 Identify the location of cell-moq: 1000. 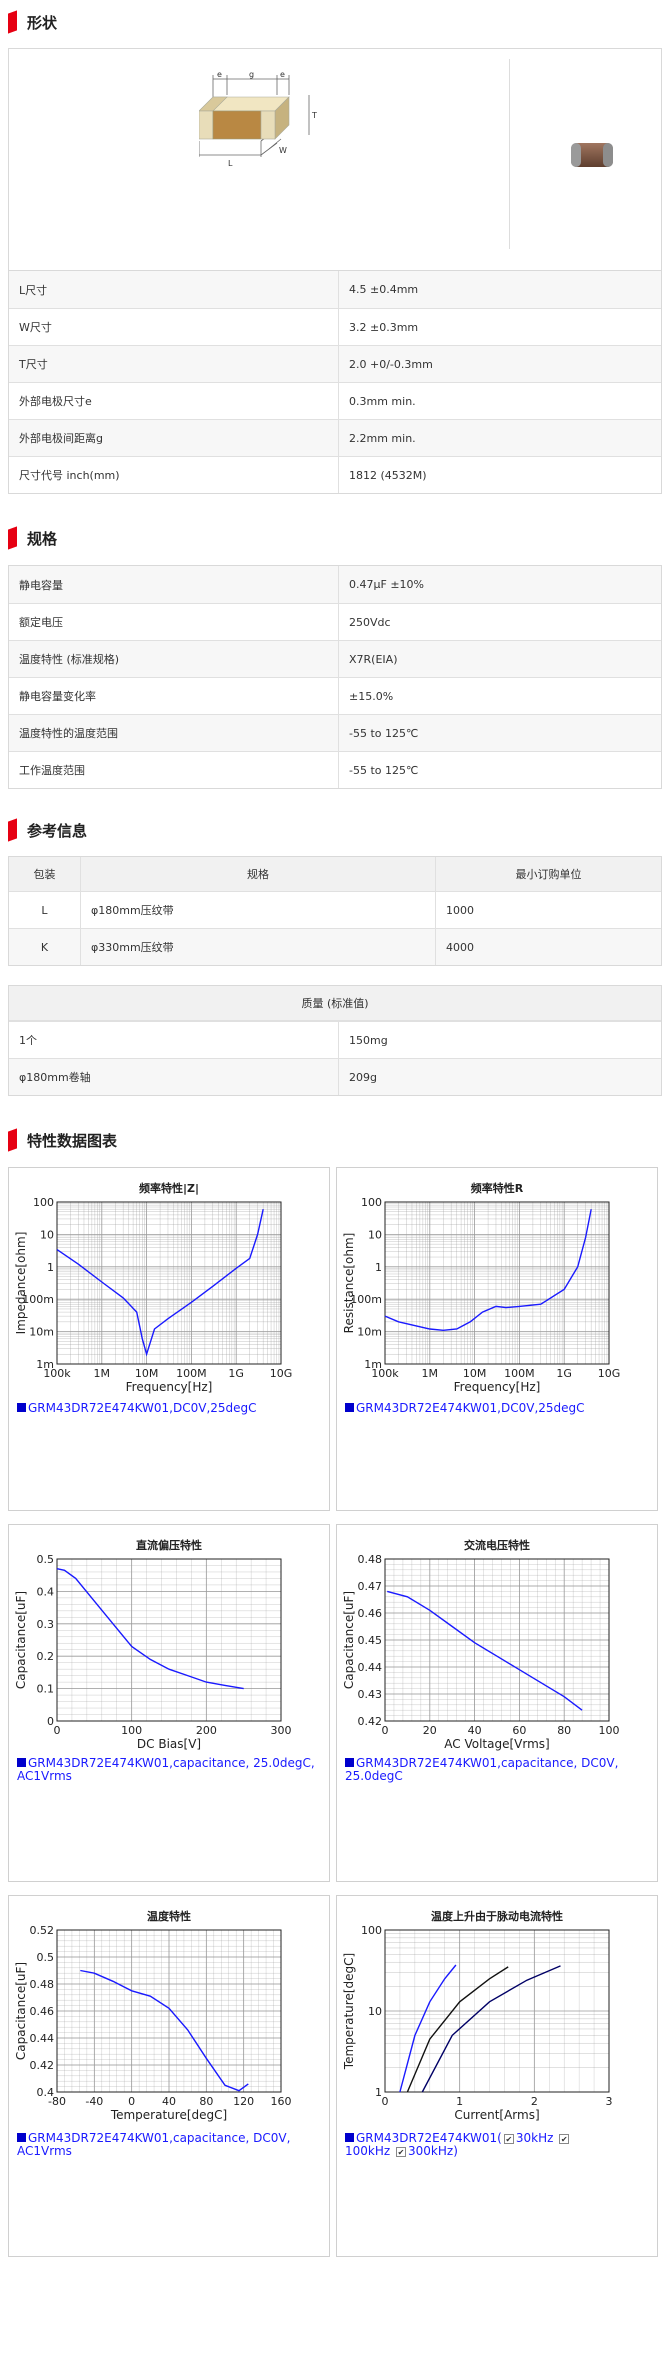
(460, 910).